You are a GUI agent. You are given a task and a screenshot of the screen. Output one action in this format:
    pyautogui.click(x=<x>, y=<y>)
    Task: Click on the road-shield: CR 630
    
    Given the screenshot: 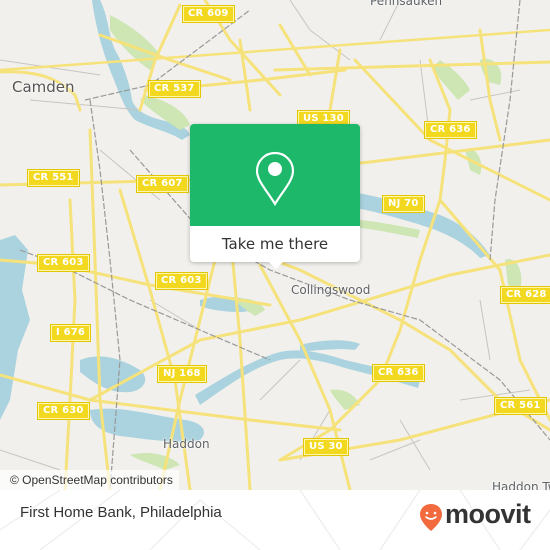 What is the action you would take?
    pyautogui.click(x=63, y=411)
    